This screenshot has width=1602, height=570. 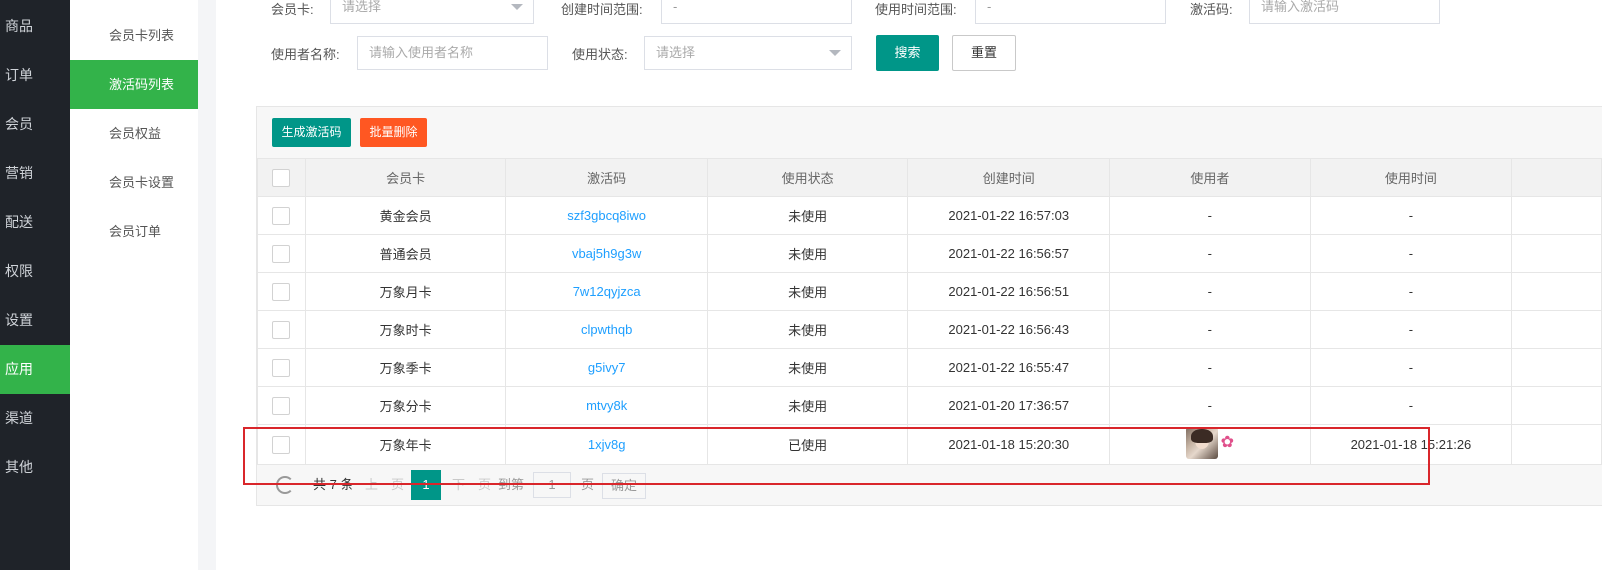 I want to click on used-range-label: 使用时间范围:, so click(x=916, y=9).